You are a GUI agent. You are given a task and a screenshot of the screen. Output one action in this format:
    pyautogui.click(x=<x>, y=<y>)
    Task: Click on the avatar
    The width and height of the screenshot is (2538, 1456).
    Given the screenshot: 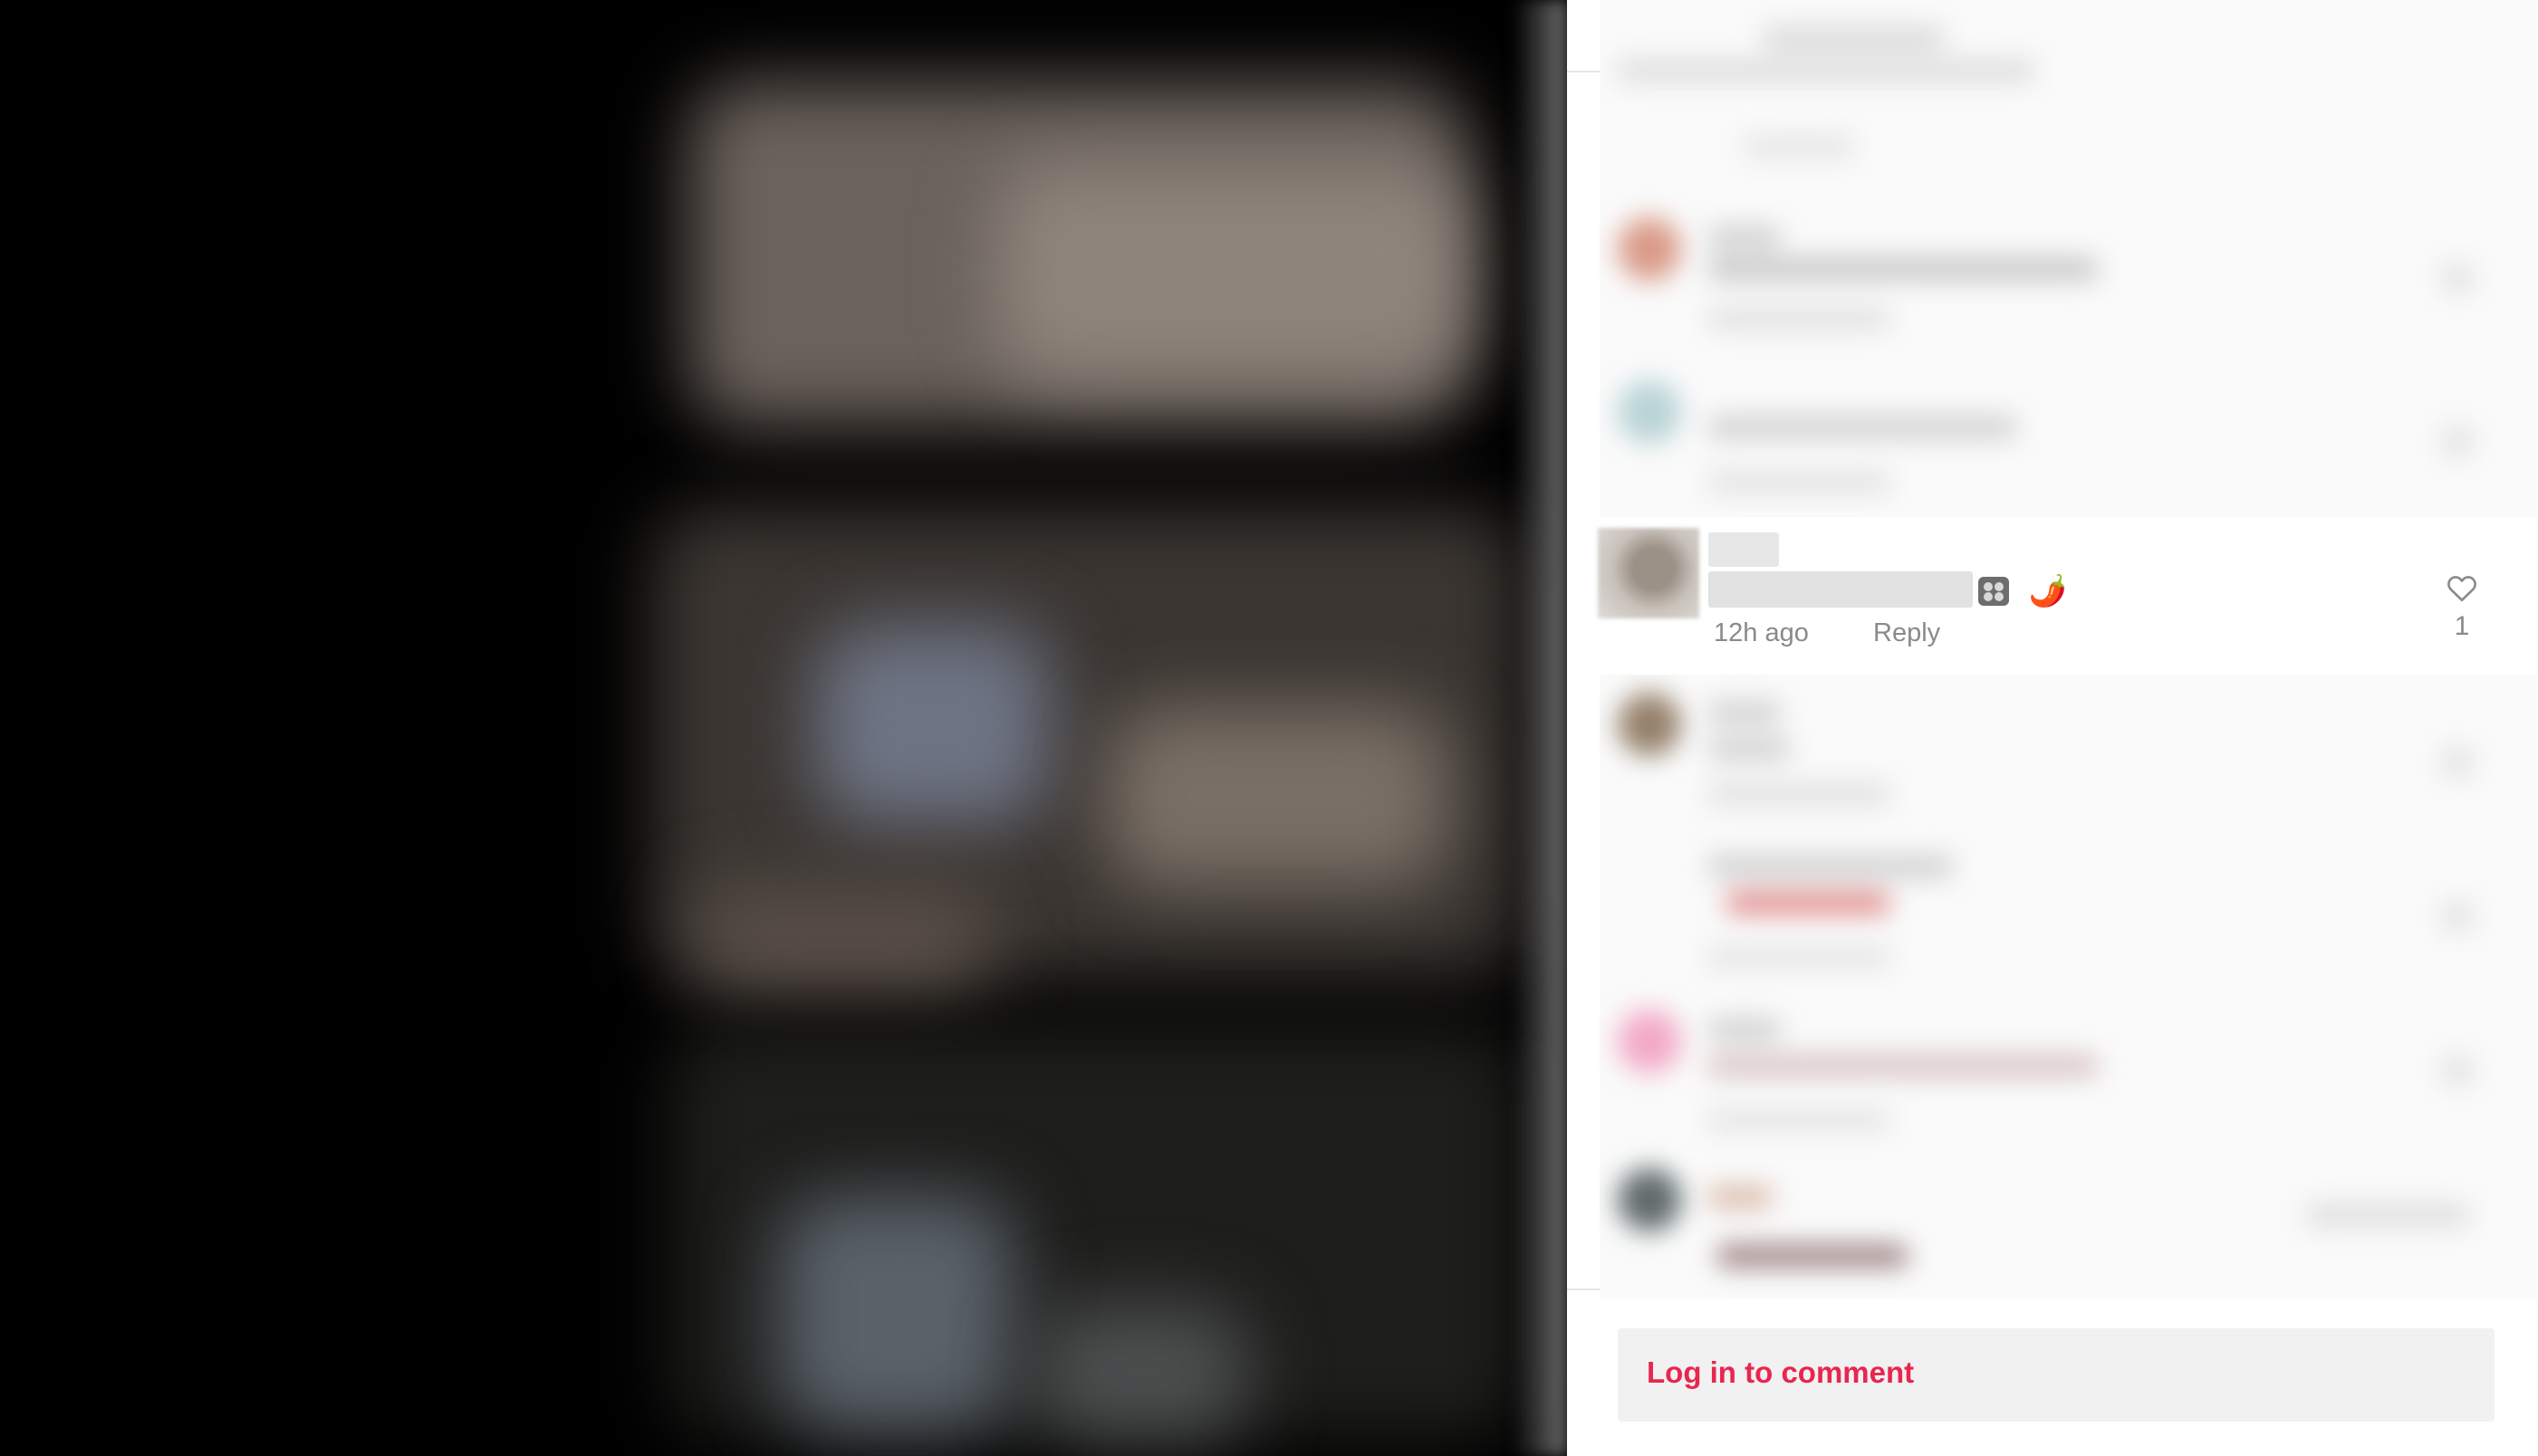 What is the action you would take?
    pyautogui.click(x=1648, y=573)
    